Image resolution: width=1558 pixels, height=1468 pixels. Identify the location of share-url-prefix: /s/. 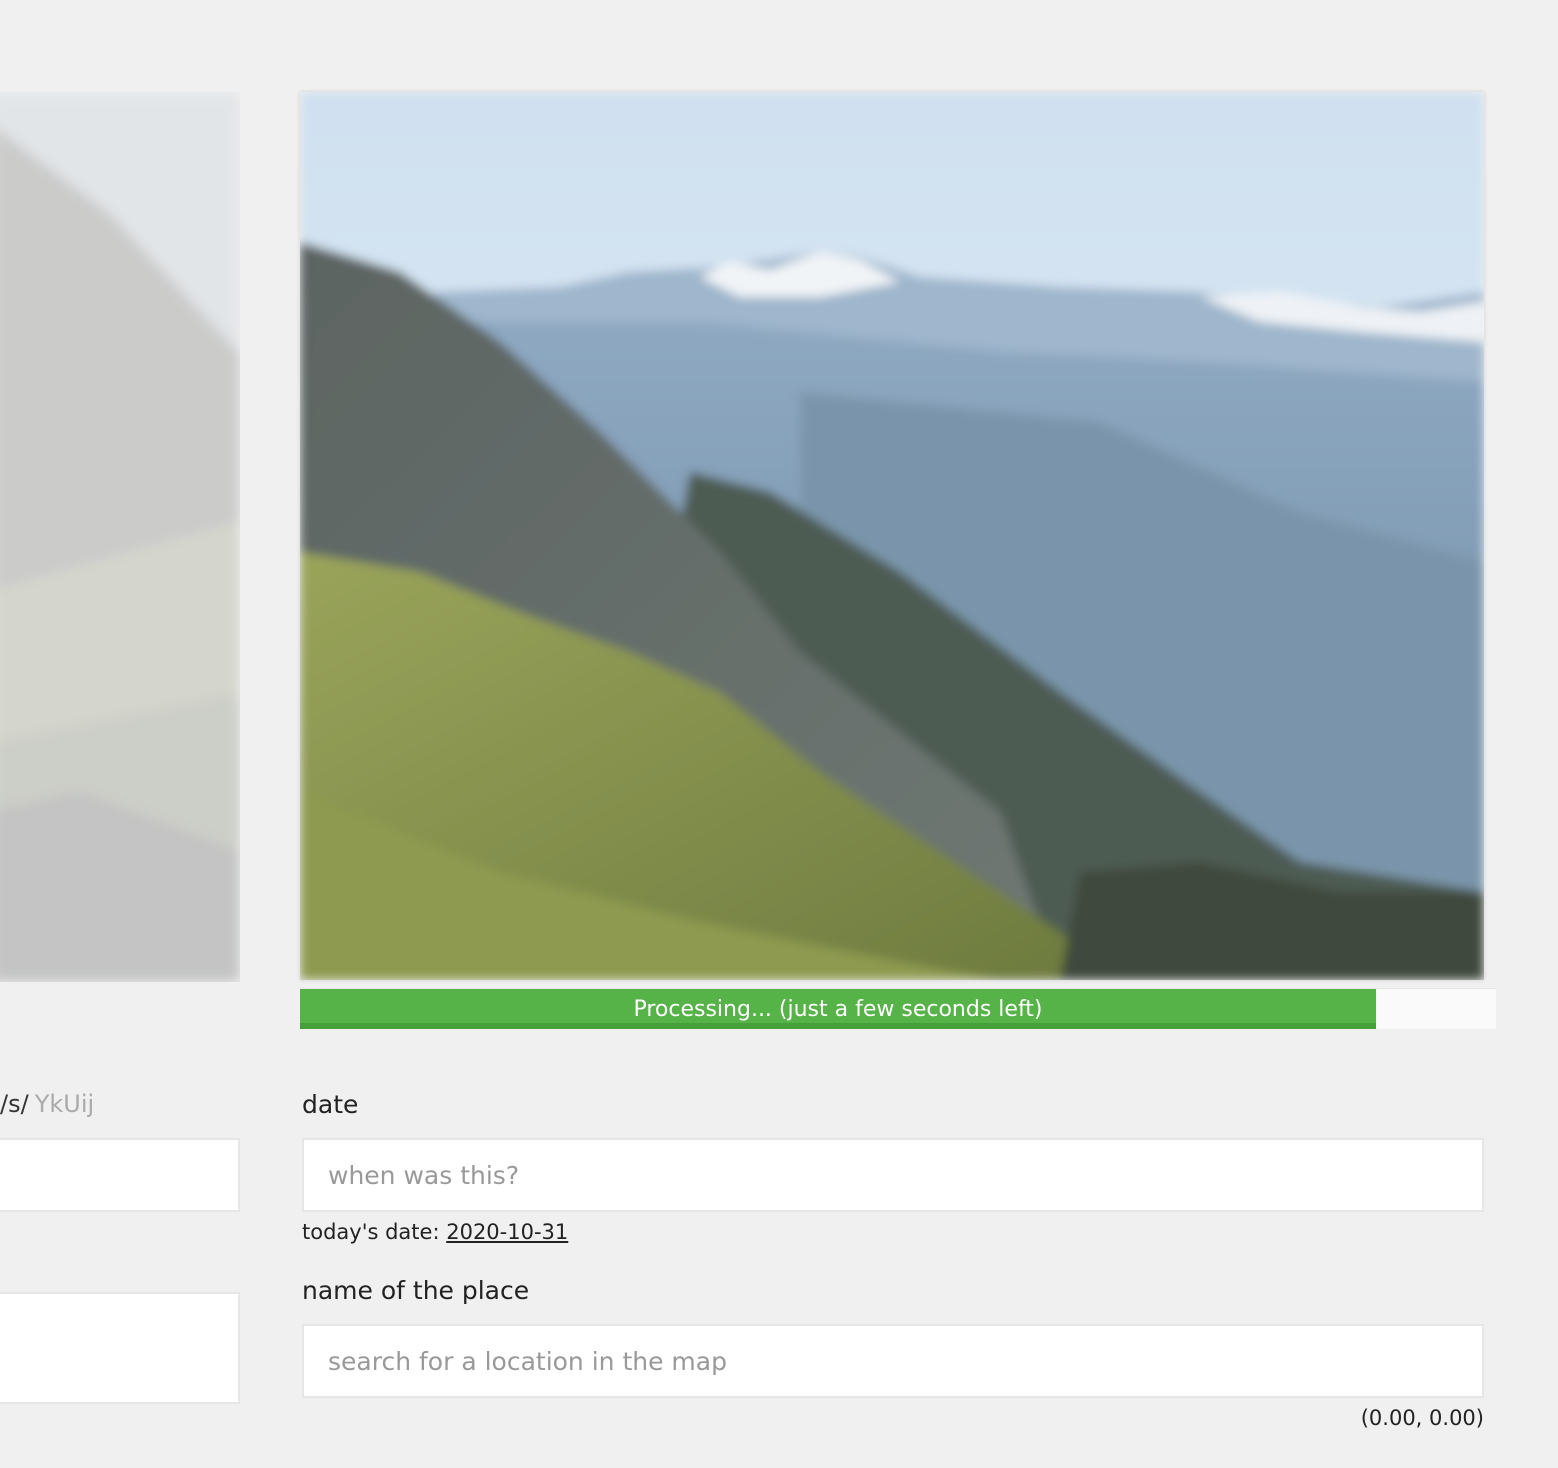
(14, 1104).